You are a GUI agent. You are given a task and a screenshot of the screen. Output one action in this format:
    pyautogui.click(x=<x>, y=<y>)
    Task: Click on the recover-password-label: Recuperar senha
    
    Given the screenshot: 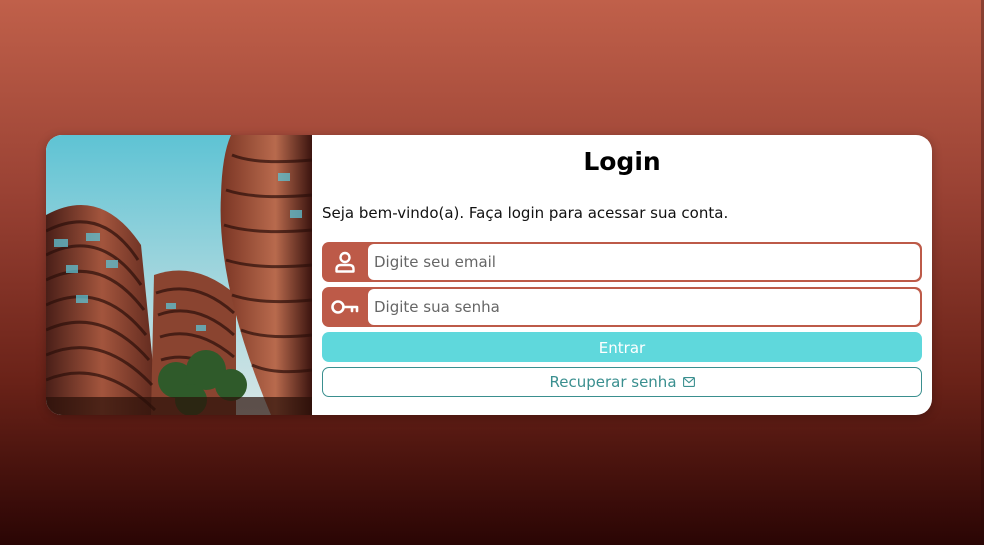 What is the action you would take?
    pyautogui.click(x=613, y=382)
    